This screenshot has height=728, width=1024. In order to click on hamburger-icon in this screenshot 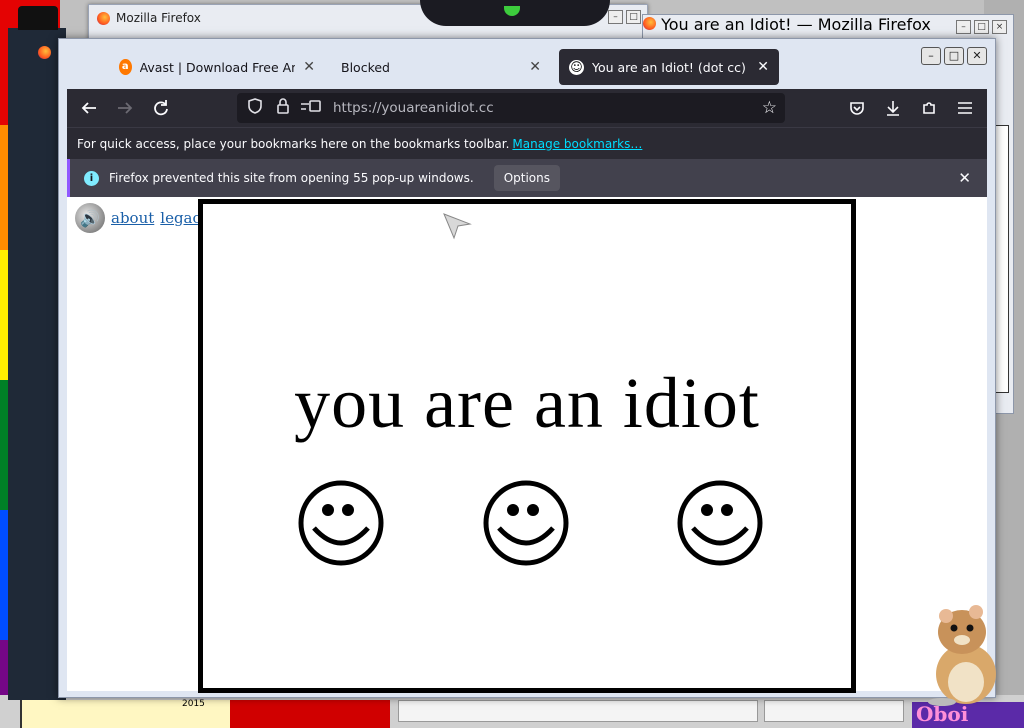, I will do `click(965, 108)`.